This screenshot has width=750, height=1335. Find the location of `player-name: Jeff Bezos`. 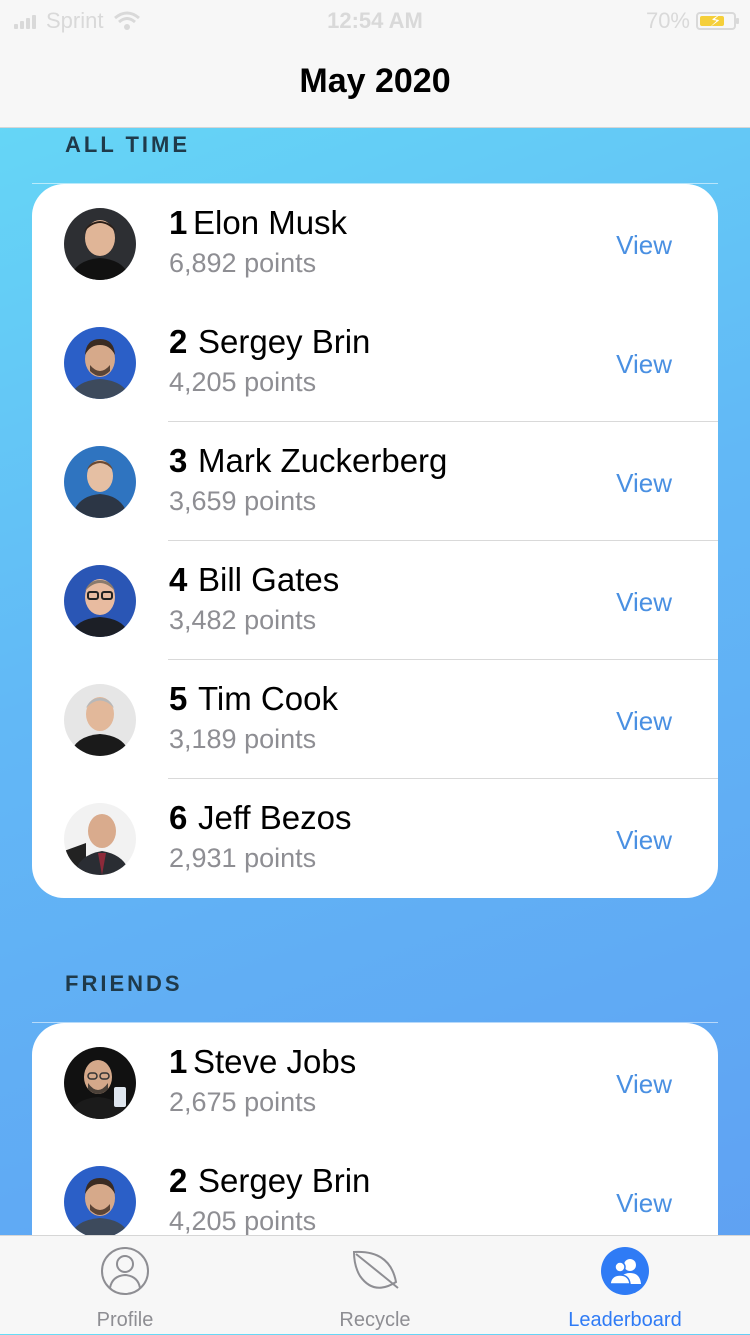

player-name: Jeff Bezos is located at coordinates (275, 817).